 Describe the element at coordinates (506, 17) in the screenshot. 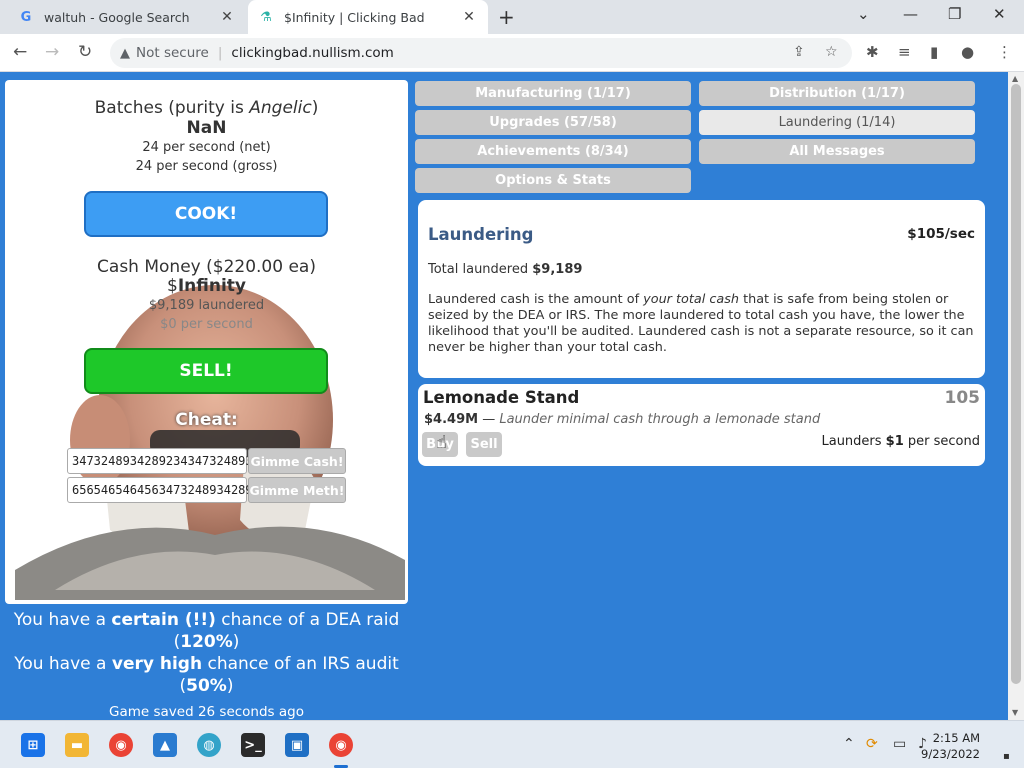

I see `new-tab-icon: +` at that location.